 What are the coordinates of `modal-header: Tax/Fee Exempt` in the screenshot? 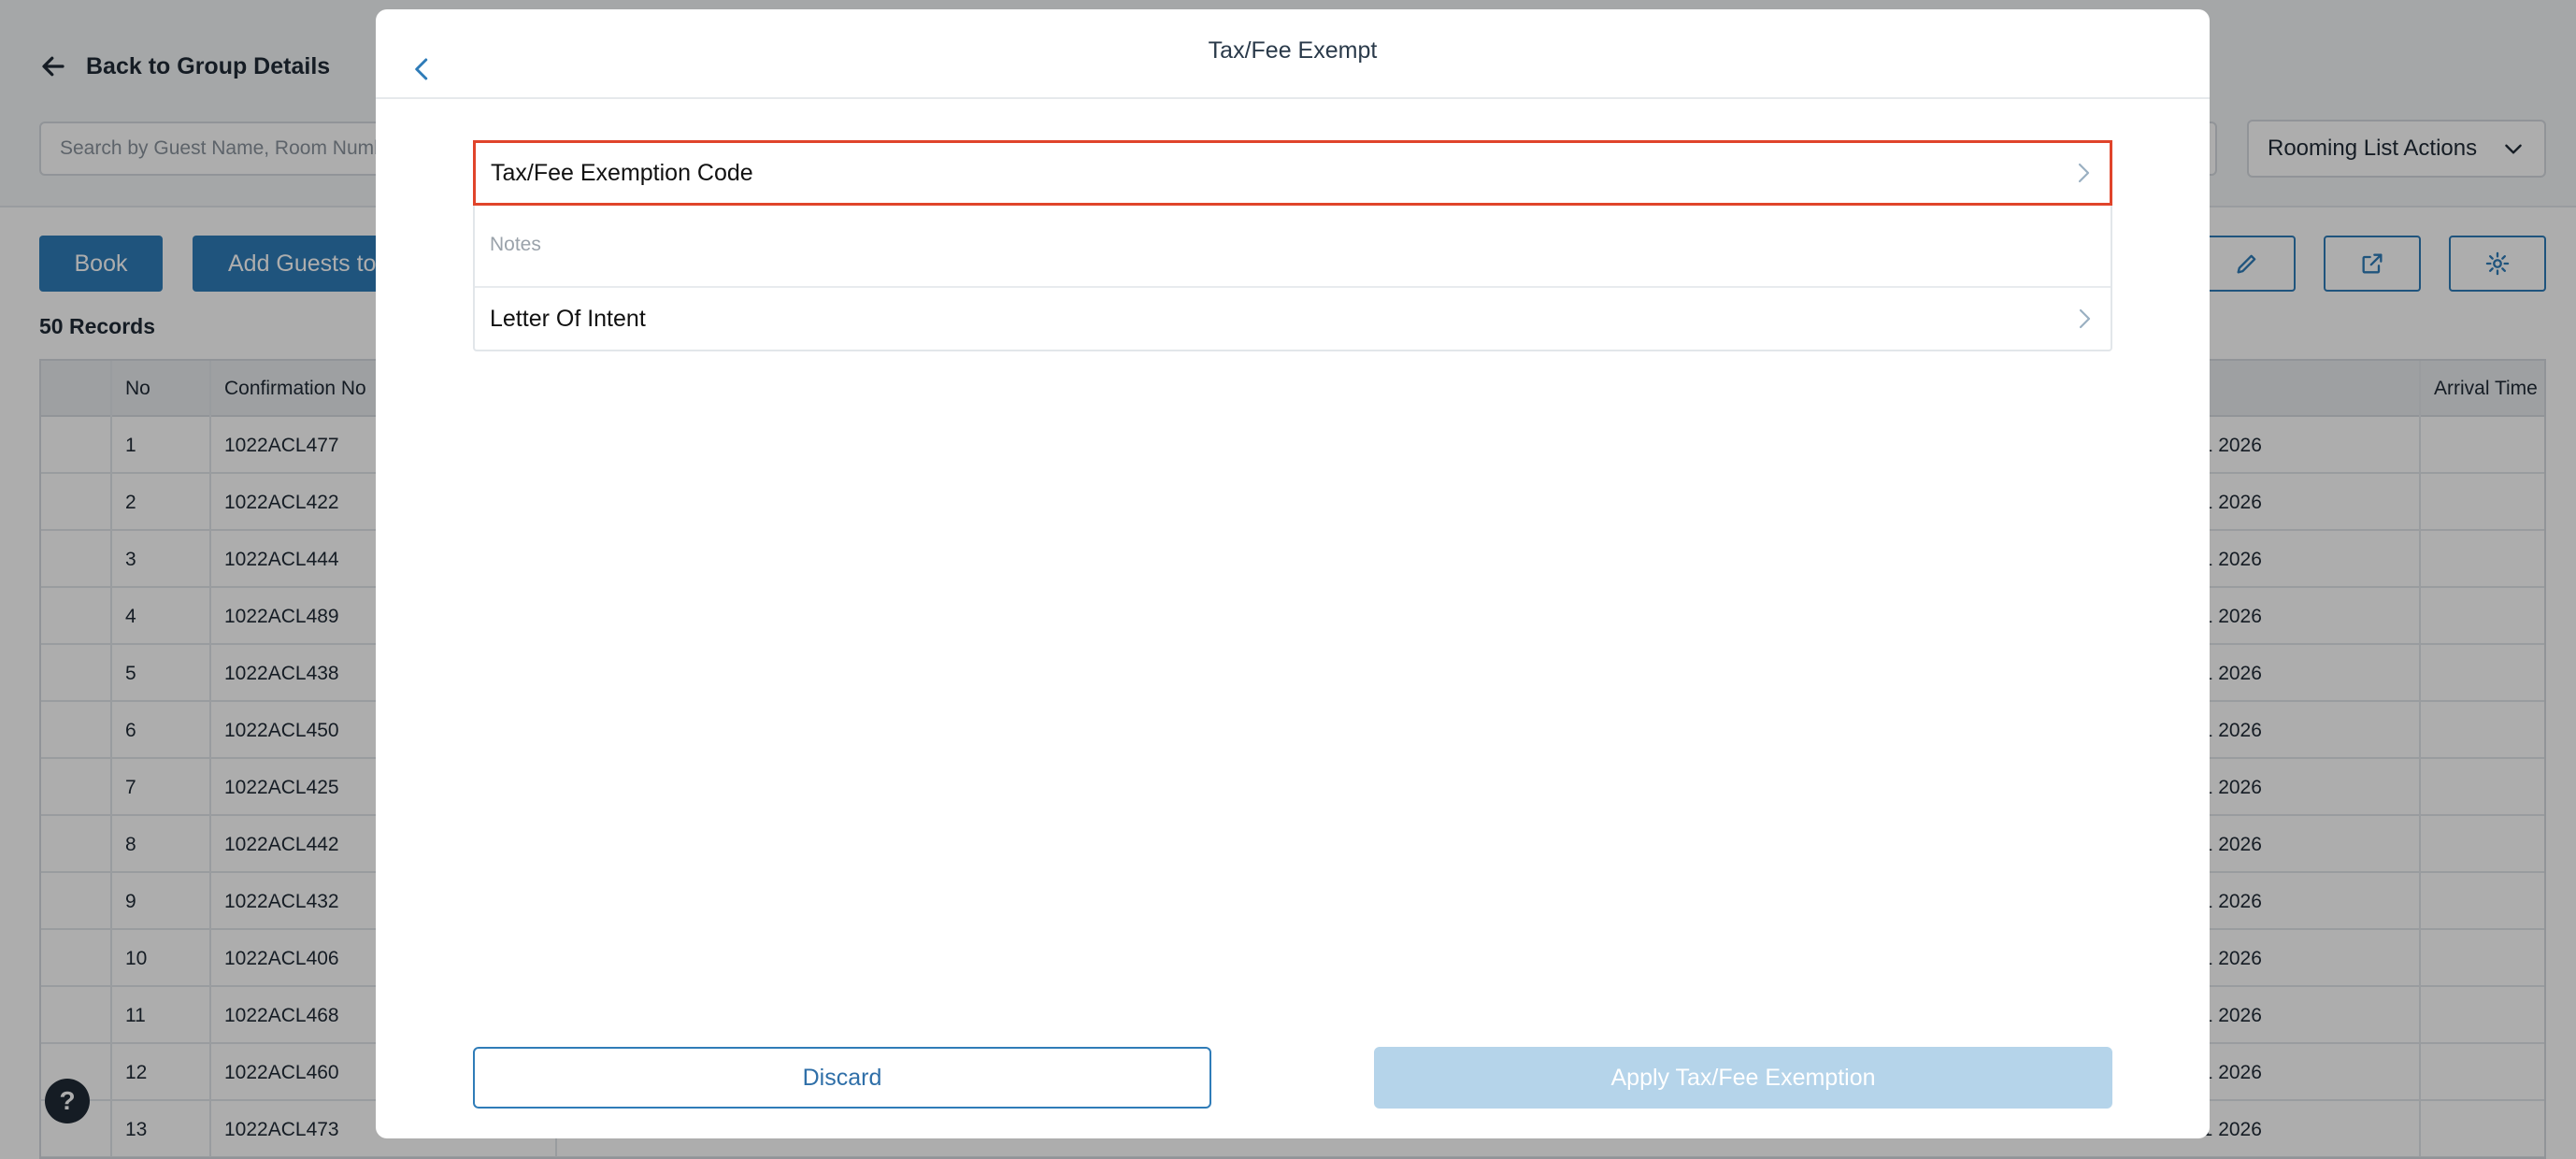 It's located at (1293, 54).